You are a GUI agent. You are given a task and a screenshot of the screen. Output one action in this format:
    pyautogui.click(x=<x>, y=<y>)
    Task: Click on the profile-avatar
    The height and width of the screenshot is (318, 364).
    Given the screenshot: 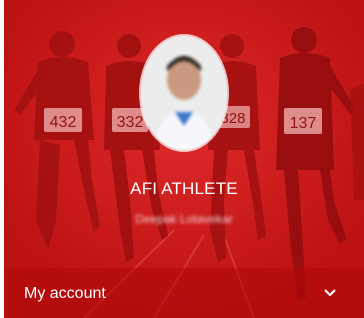 What is the action you would take?
    pyautogui.click(x=184, y=93)
    